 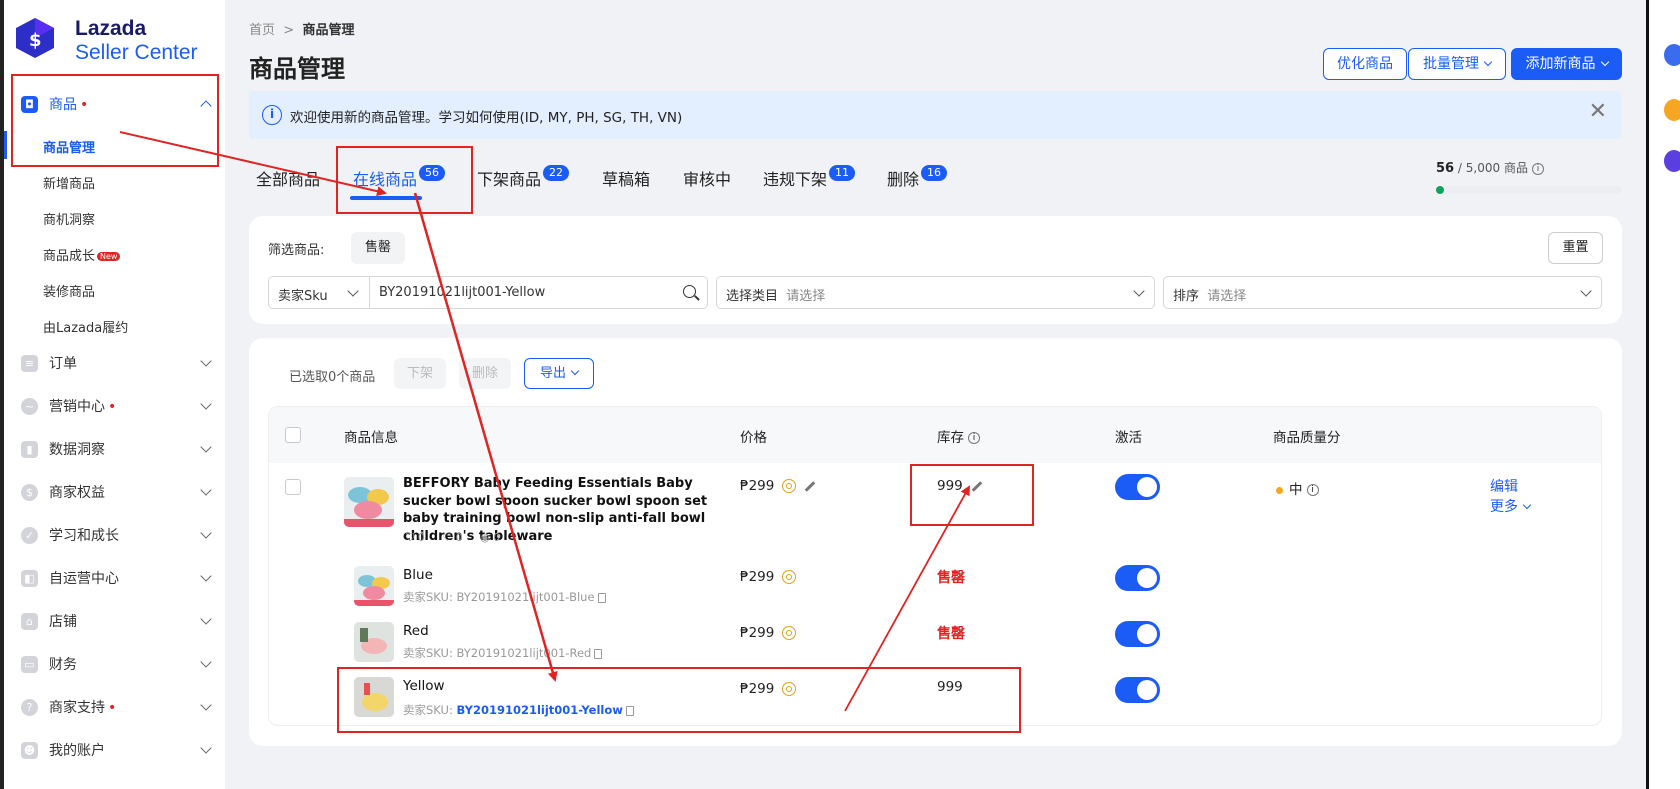 What do you see at coordinates (1511, 506) in the screenshot?
I see `more-menu: 更多` at bounding box center [1511, 506].